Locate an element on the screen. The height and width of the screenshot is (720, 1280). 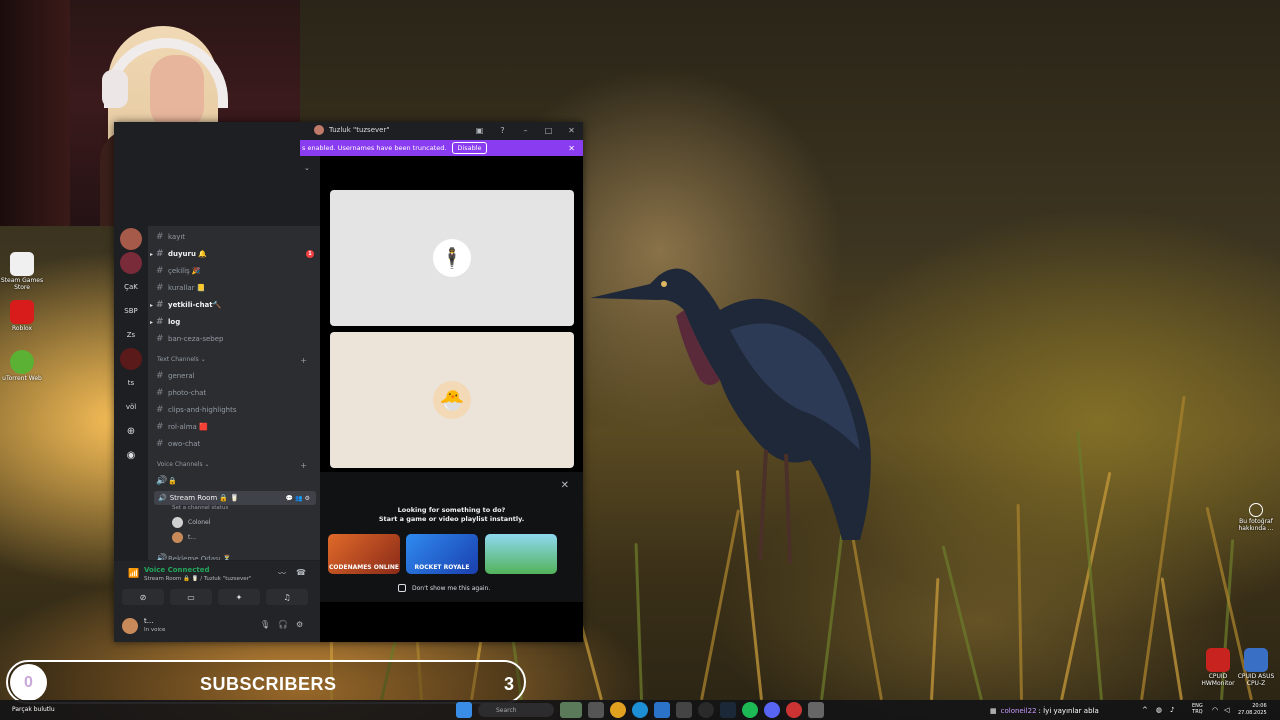
tray-app-icon: ◍ is located at coordinates (1159, 710).